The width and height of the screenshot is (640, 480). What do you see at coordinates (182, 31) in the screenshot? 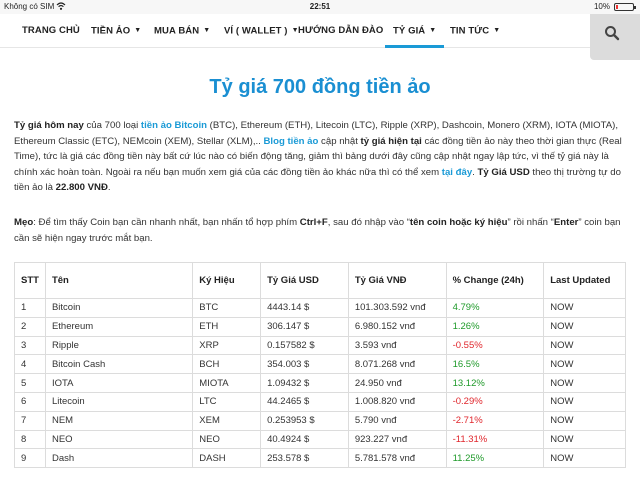
I see `nav-item-buy-sell: MUA BÁN ▼` at bounding box center [182, 31].